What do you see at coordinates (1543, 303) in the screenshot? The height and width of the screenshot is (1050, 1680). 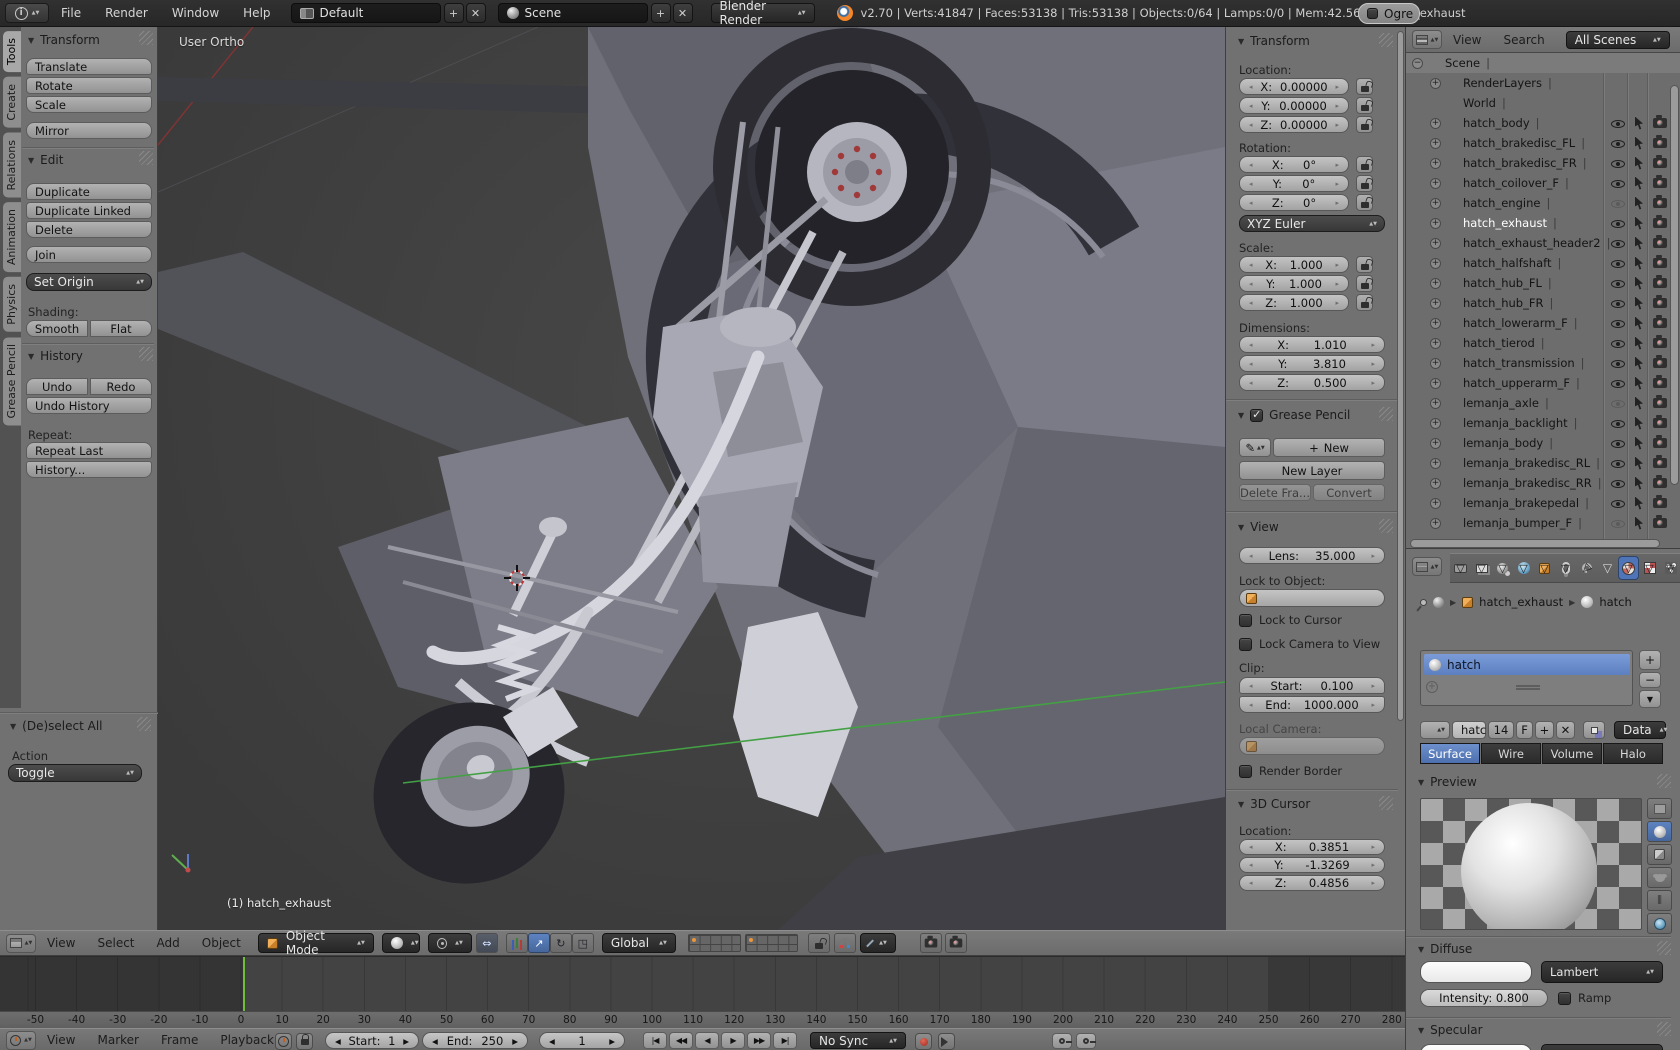 I see `outliner-row: + hatch_hub_FR |` at bounding box center [1543, 303].